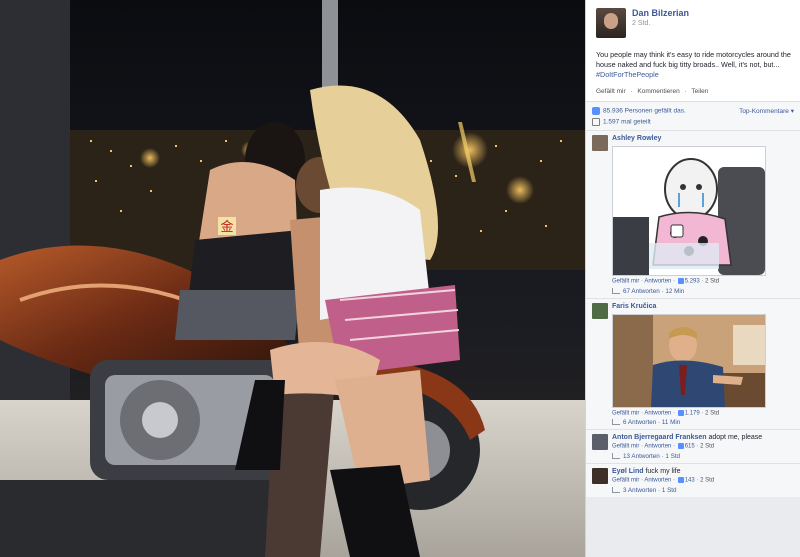 Image resolution: width=800 pixels, height=557 pixels. What do you see at coordinates (611, 91) in the screenshot?
I see `like-button: Gefällt mir` at bounding box center [611, 91].